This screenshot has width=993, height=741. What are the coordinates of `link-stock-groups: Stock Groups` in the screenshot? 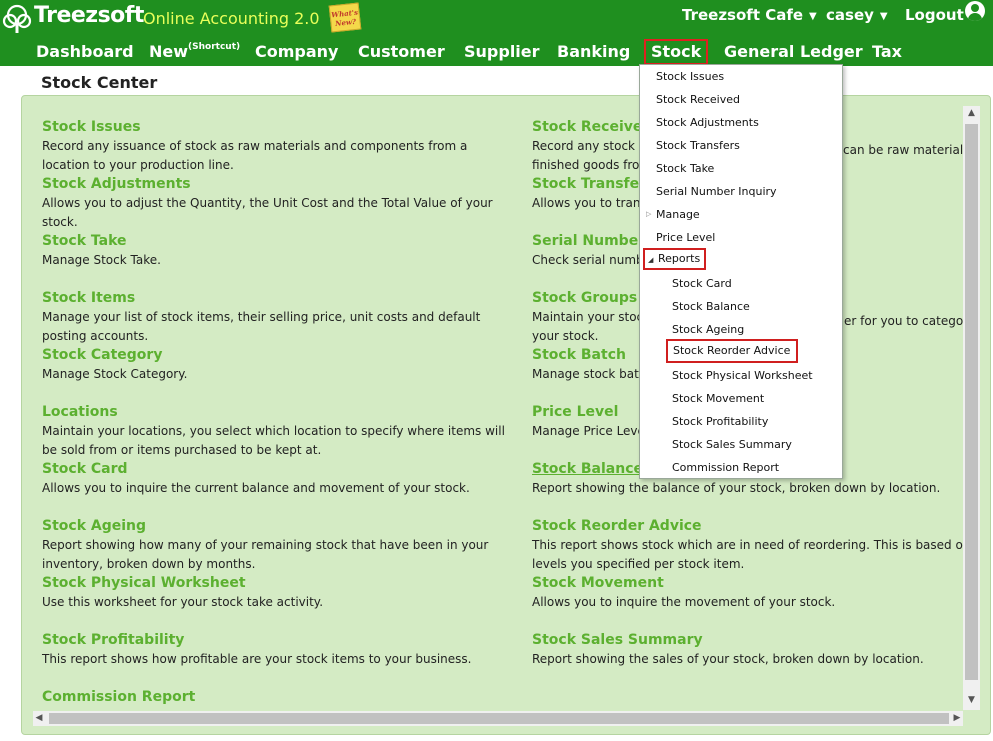 It's located at (587, 298).